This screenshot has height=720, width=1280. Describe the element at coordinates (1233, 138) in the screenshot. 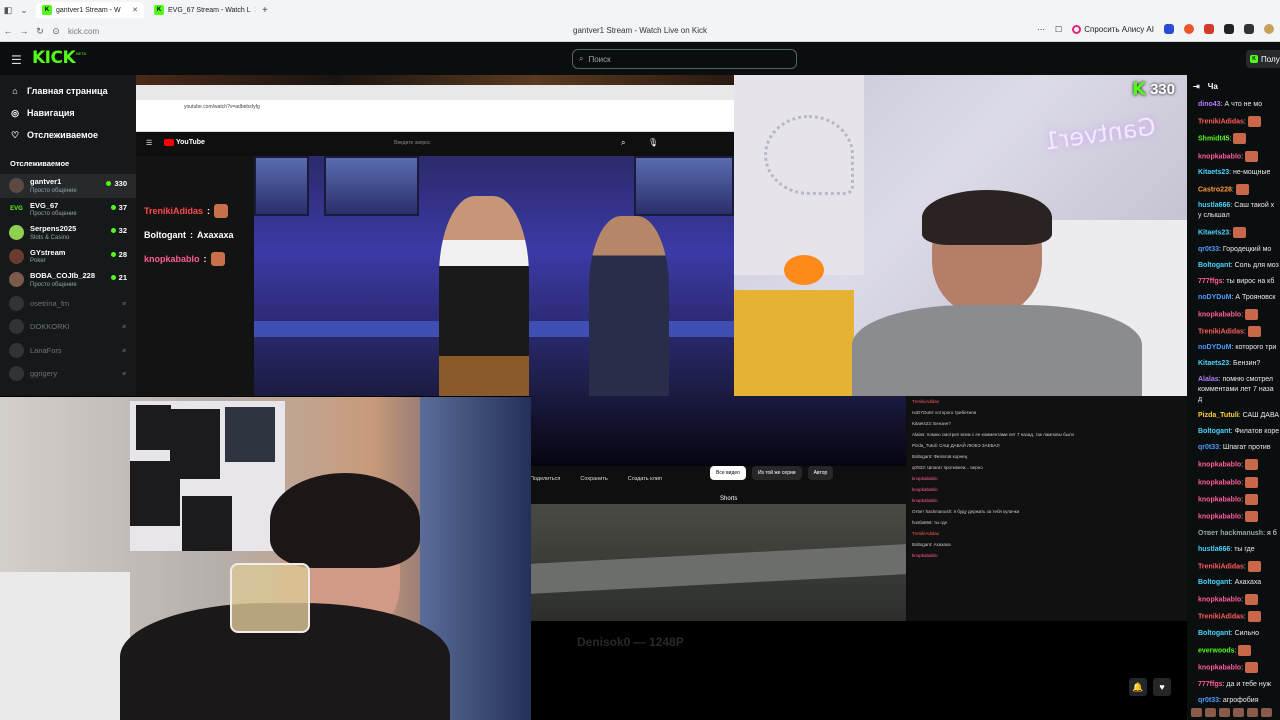

I see `chat-message: Shmidt45:` at that location.